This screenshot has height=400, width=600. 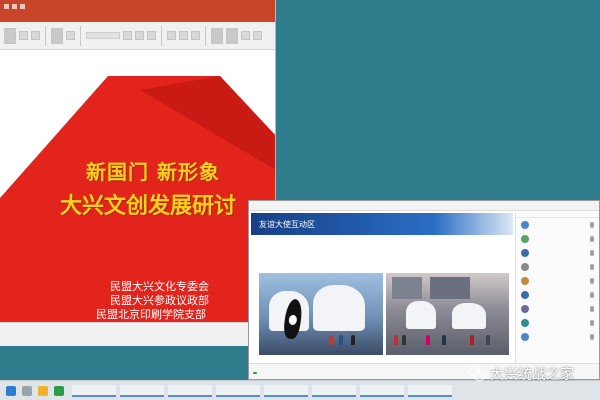 I want to click on watermark-text: 大兴统战之家, so click(x=532, y=374).